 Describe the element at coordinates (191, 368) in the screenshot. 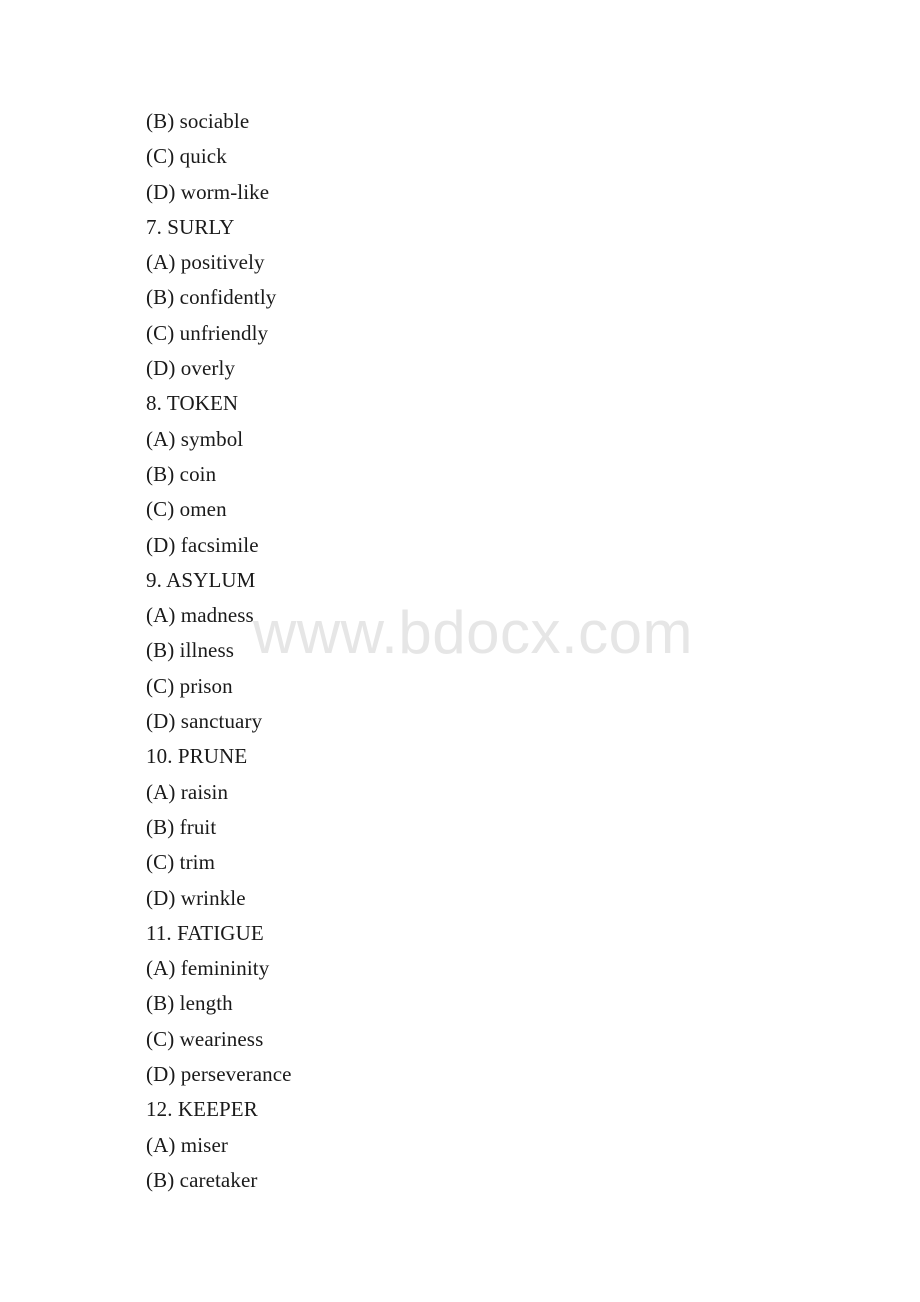

I see `answer-option: (D) overly` at that location.